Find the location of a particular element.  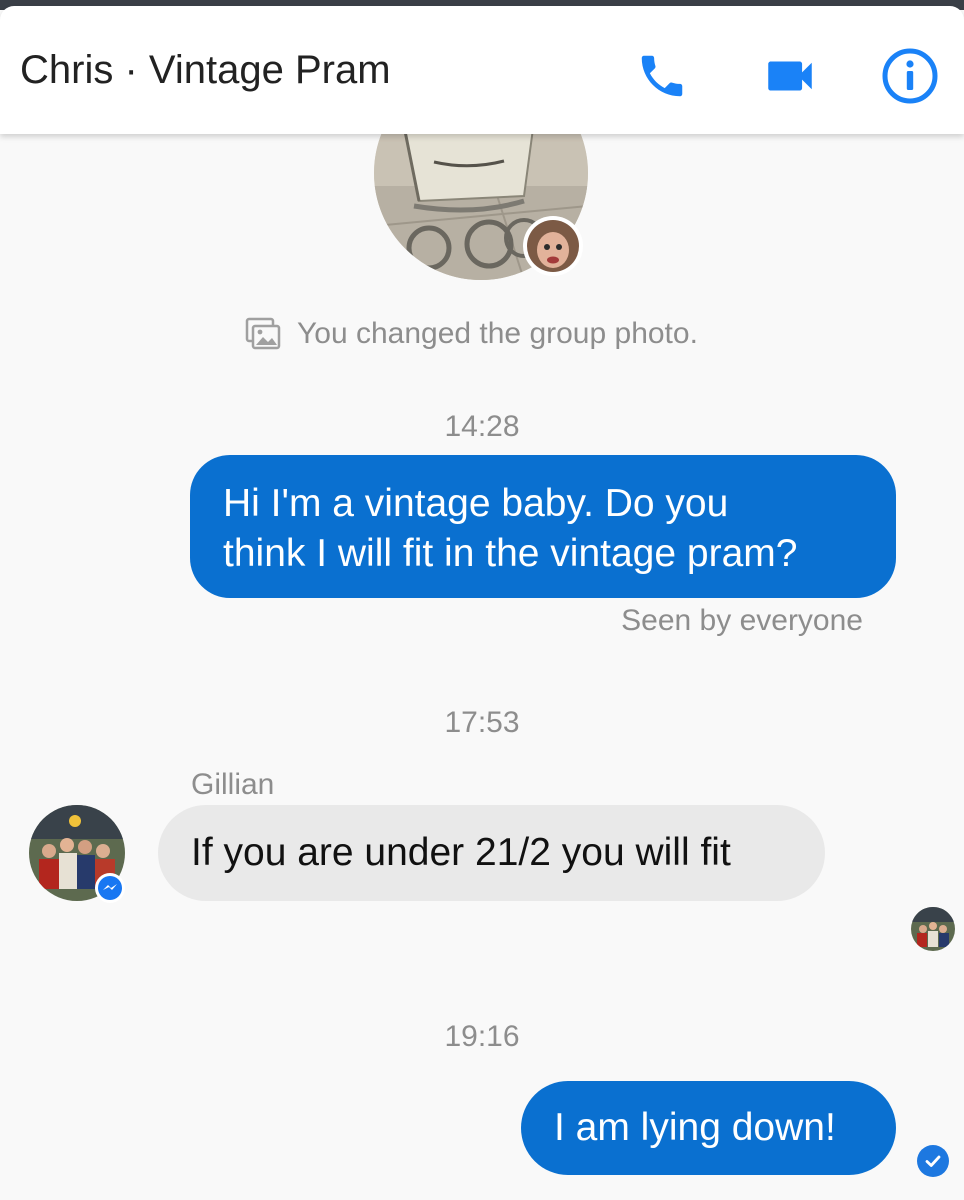

system-message: You changed the group photo. is located at coordinates (471, 334).